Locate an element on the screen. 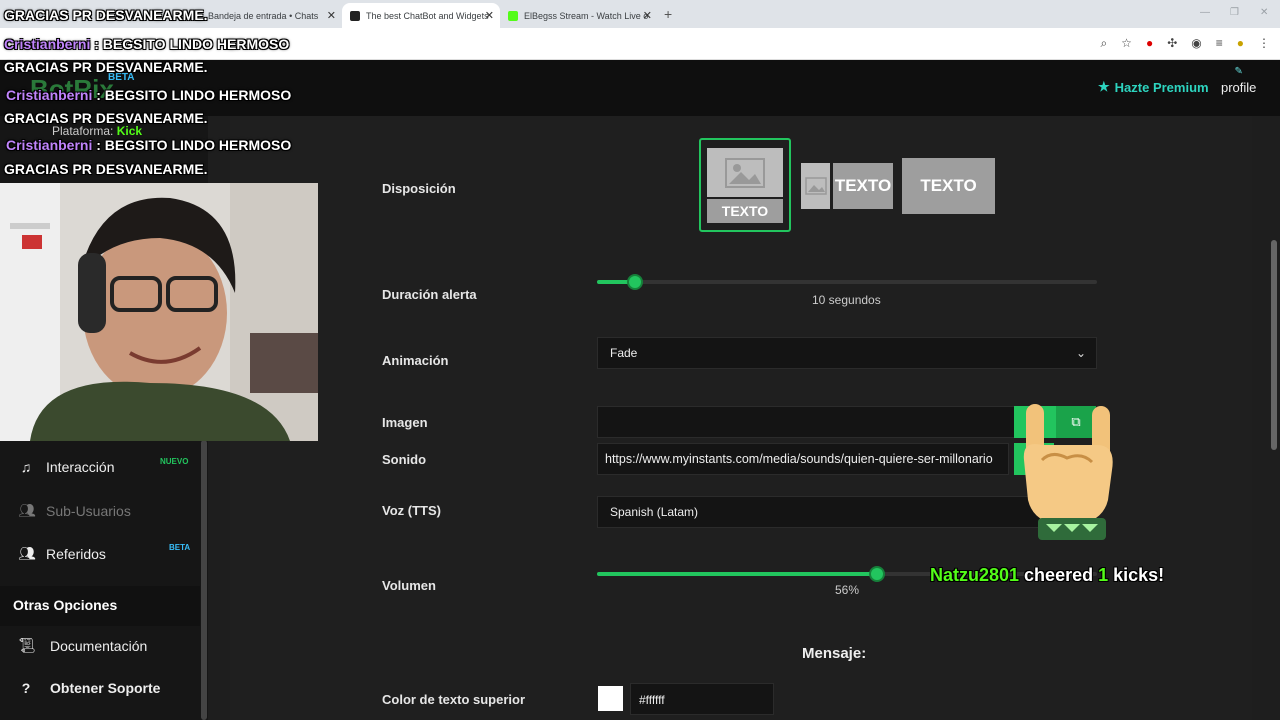 This screenshot has height=720, width=1280. duracion-slider-thumb is located at coordinates (634, 282).